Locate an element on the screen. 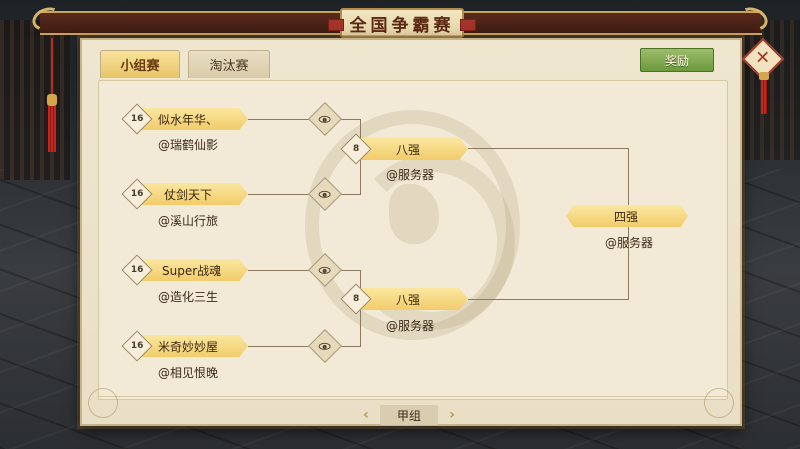 This screenshot has height=449, width=800. group-label: 甲组 is located at coordinates (409, 415).